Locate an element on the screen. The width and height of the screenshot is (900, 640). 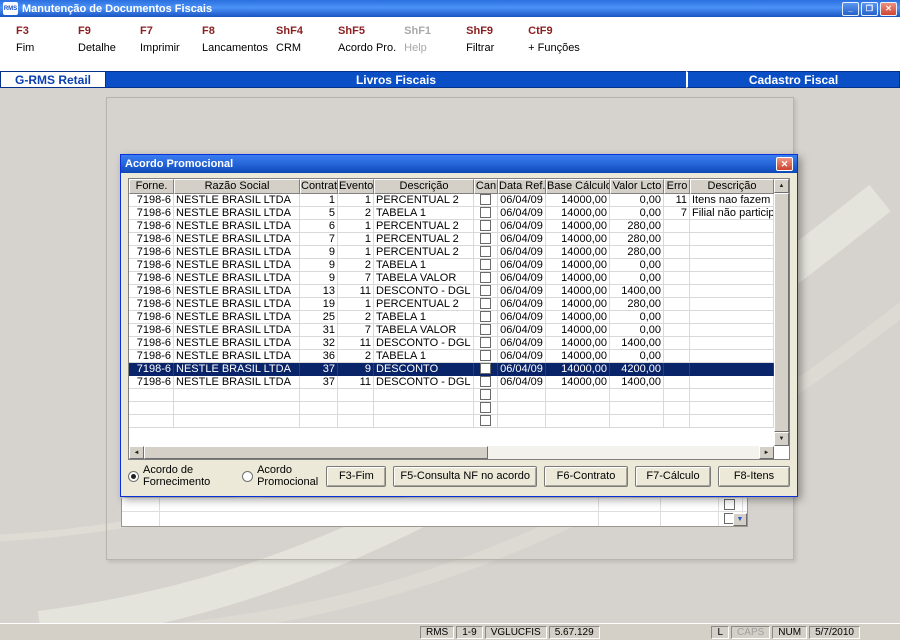
grid-cell: 36 is located at coordinates (319, 356).